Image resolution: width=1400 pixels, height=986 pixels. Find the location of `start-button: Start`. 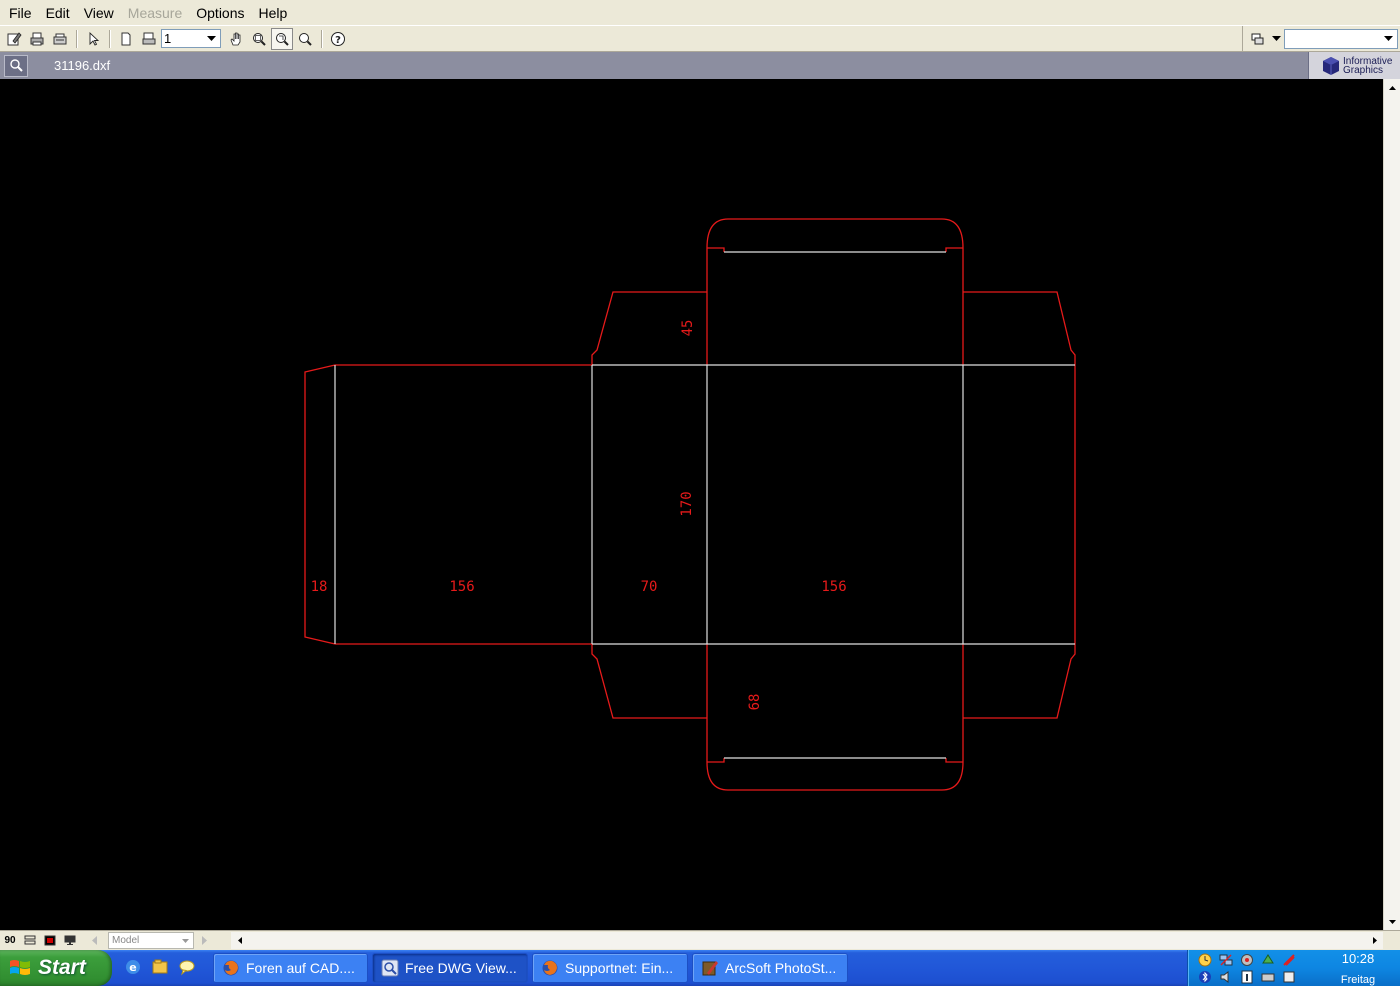

start-button: Start is located at coordinates (56, 968).